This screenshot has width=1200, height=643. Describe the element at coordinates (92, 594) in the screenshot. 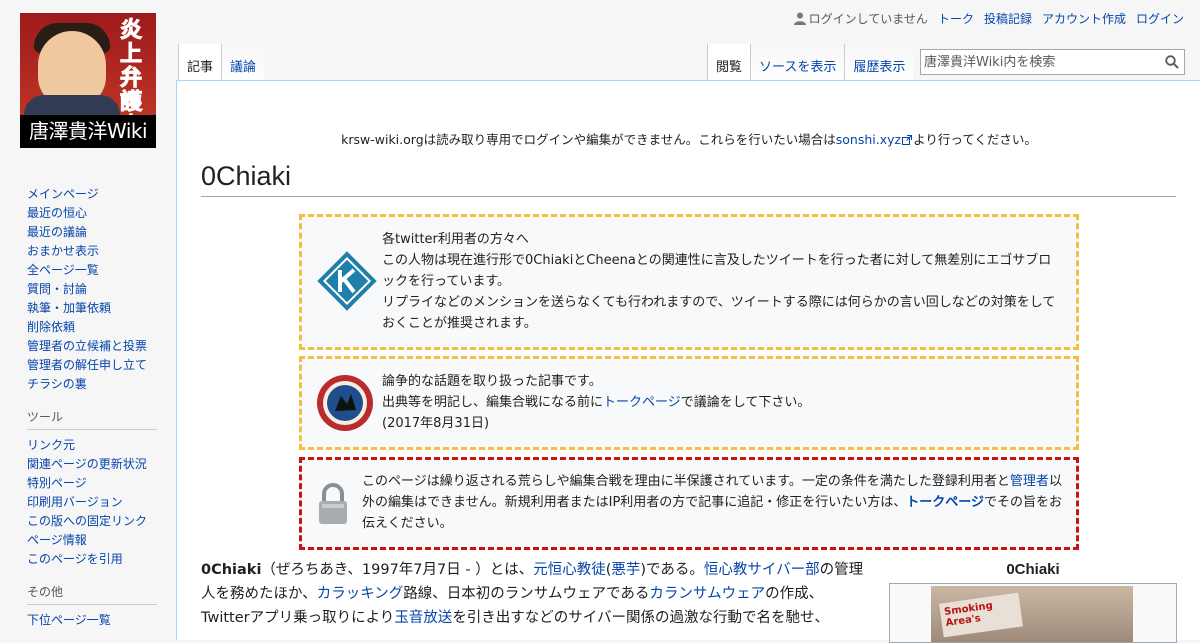

I see `other-heading: その他` at that location.